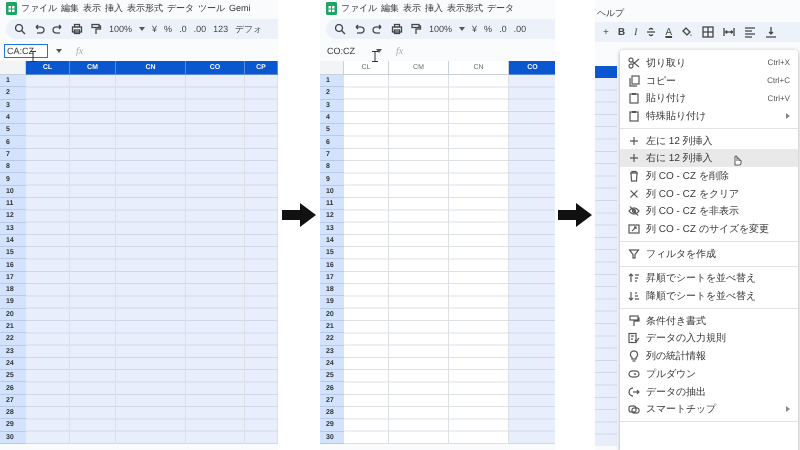  Describe the element at coordinates (636, 32) in the screenshot. I see `format-button: I` at that location.